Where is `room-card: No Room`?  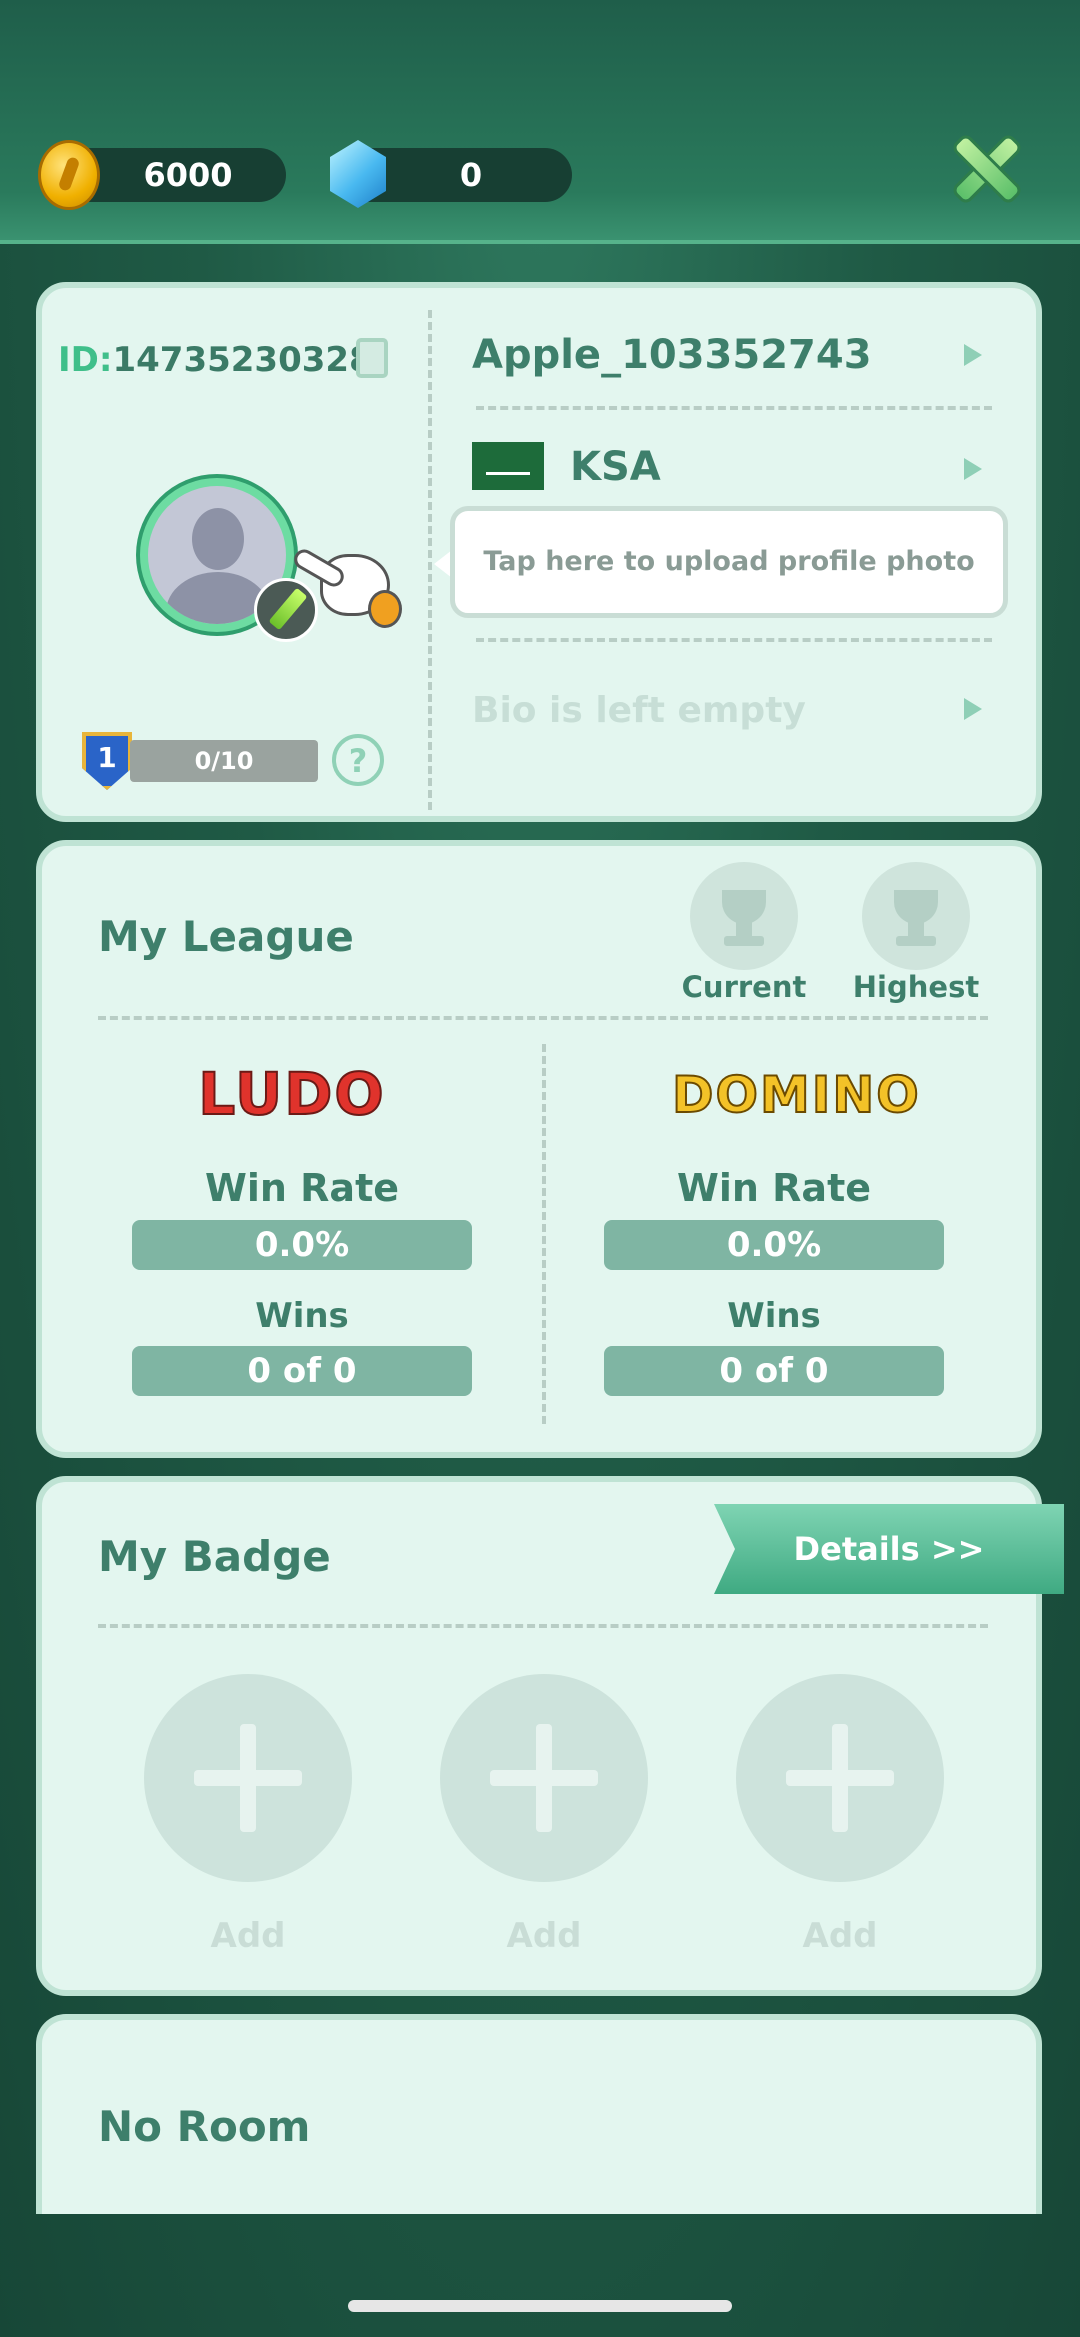 room-card: No Room is located at coordinates (539, 2114).